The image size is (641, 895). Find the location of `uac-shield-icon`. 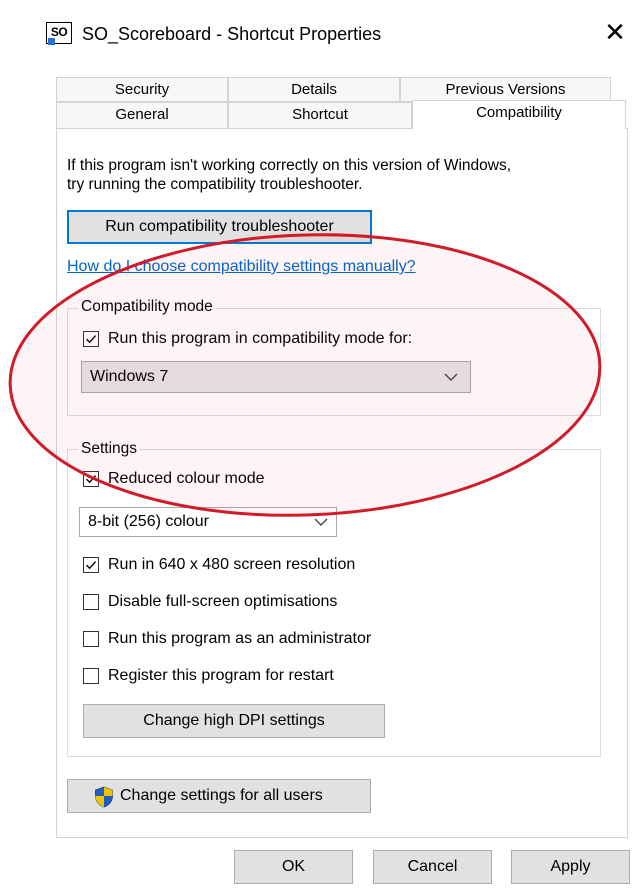

uac-shield-icon is located at coordinates (104, 797).